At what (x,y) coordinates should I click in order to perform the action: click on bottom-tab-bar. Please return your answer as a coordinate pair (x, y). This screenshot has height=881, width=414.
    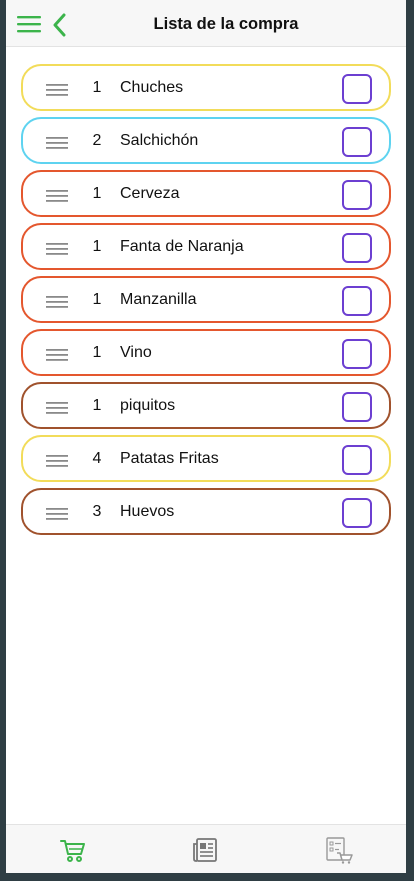
    Looking at the image, I should click on (206, 848).